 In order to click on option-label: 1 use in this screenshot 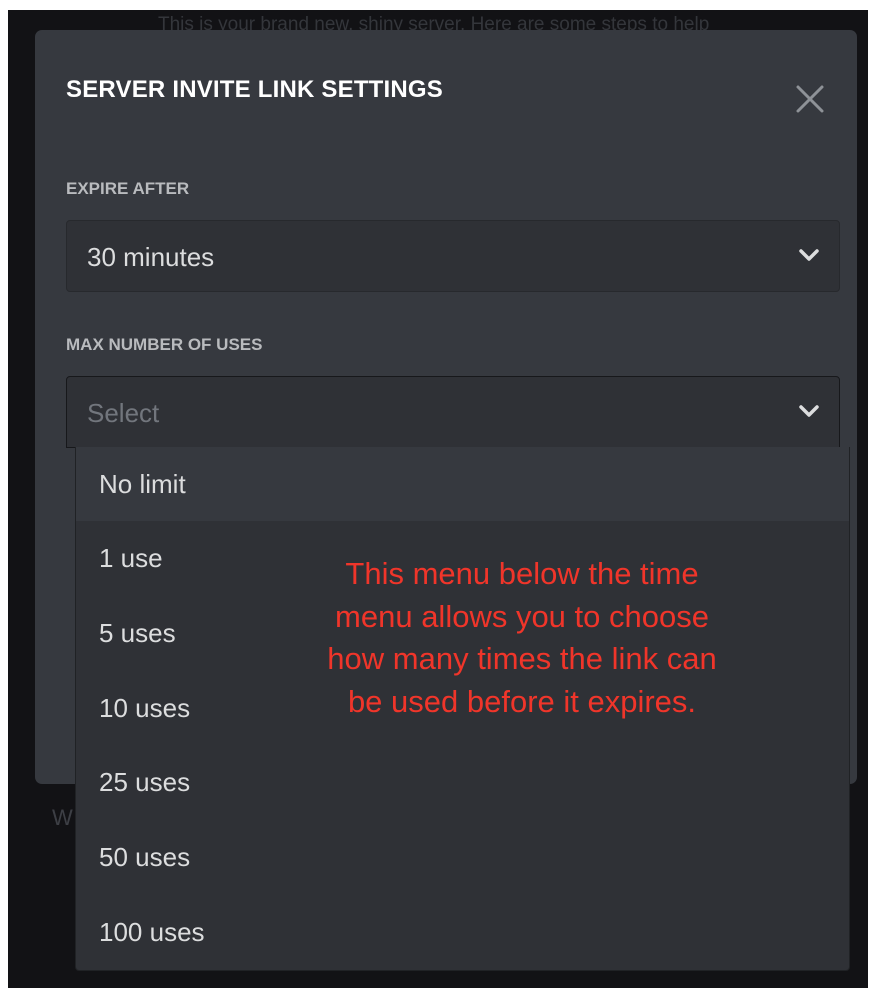, I will do `click(131, 558)`.